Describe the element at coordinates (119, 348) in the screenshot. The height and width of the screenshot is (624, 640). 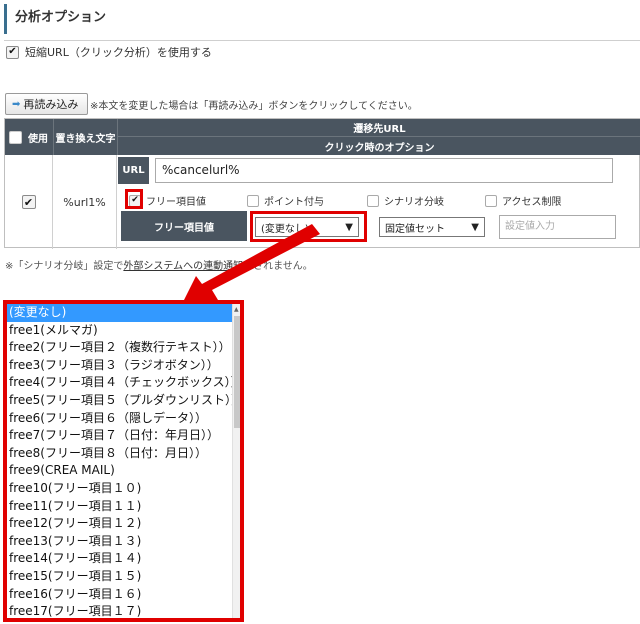
I see `dropdown-option: free2(フリー項目２（複数行テキスト））` at that location.